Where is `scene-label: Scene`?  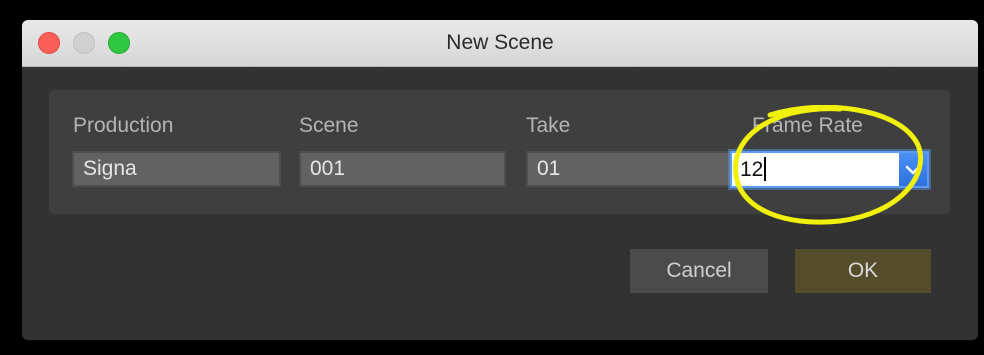
scene-label: Scene is located at coordinates (329, 125).